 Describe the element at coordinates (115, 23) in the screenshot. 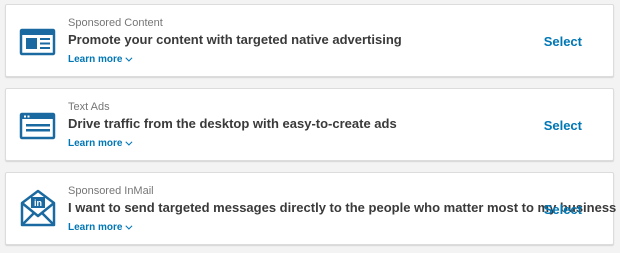

I see `ad-option-category: Sponsored Content` at that location.